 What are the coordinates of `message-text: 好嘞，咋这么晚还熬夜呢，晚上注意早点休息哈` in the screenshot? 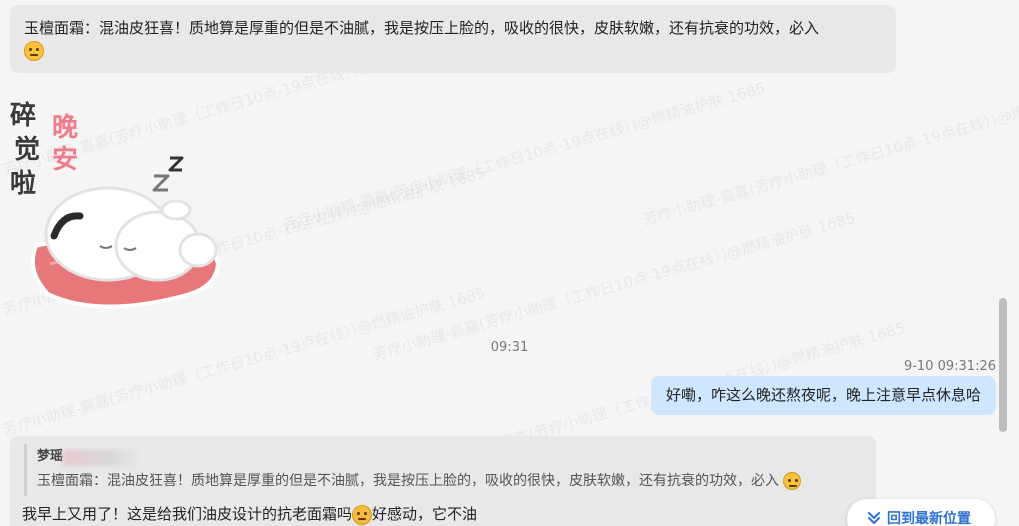 It's located at (823, 395).